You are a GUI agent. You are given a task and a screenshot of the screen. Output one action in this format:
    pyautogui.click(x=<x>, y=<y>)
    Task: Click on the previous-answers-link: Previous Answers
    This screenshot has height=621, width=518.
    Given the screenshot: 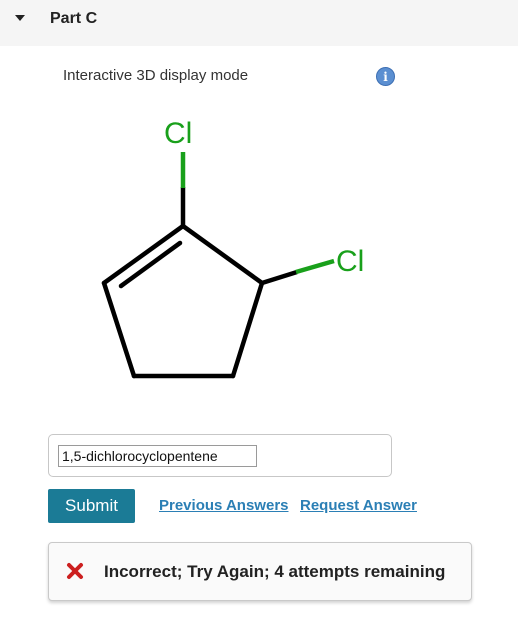 What is the action you would take?
    pyautogui.click(x=224, y=505)
    